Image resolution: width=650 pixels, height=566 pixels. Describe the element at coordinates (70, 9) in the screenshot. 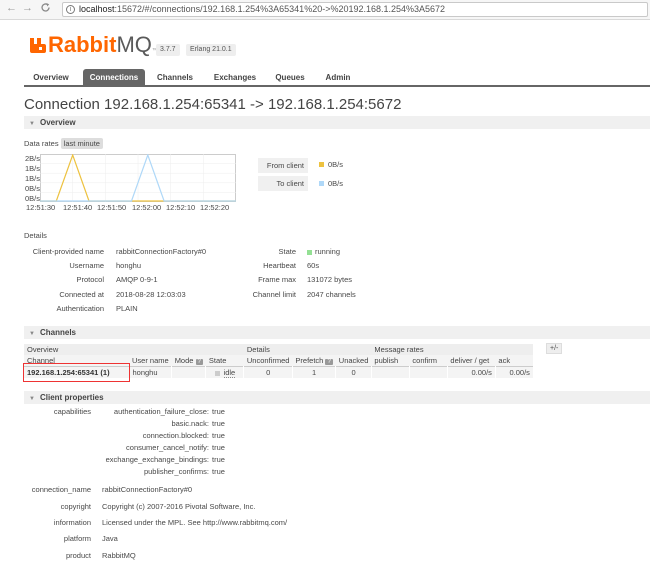

I see `info-icon: i` at that location.